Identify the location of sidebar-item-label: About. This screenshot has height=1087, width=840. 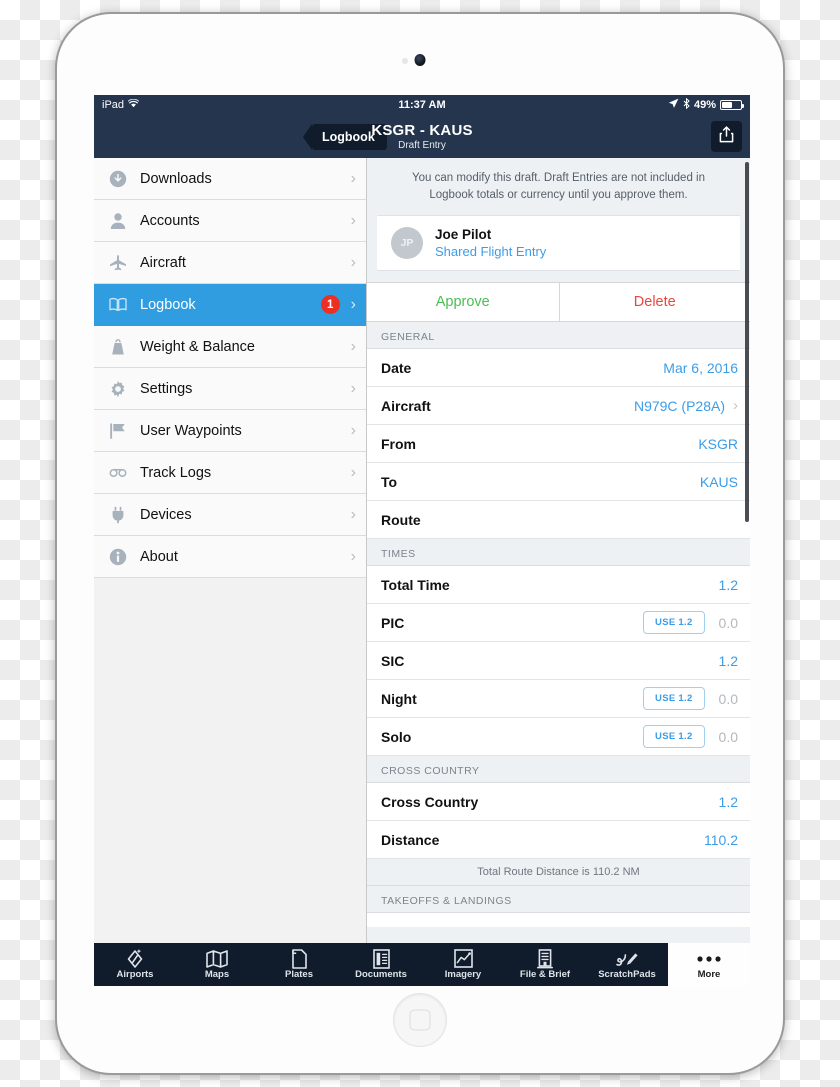
(159, 556).